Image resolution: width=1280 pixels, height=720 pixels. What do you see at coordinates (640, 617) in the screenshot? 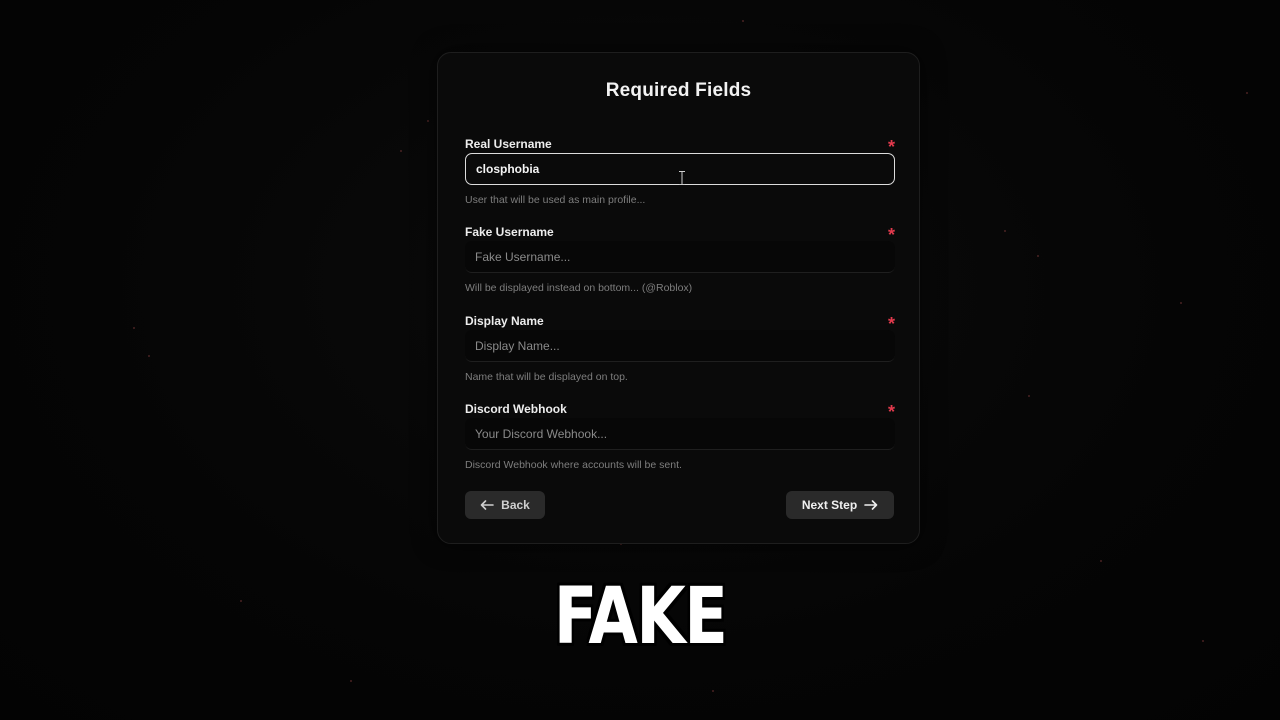
I see `video-caption: FAKE` at bounding box center [640, 617].